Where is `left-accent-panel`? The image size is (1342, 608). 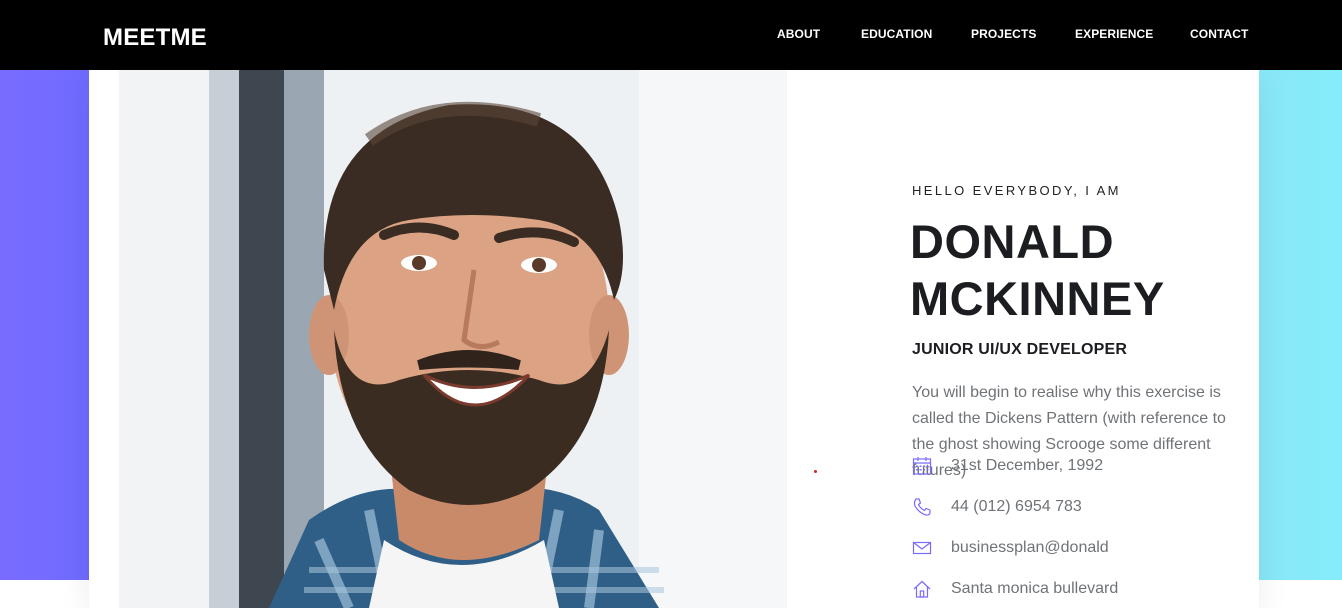 left-accent-panel is located at coordinates (44, 325).